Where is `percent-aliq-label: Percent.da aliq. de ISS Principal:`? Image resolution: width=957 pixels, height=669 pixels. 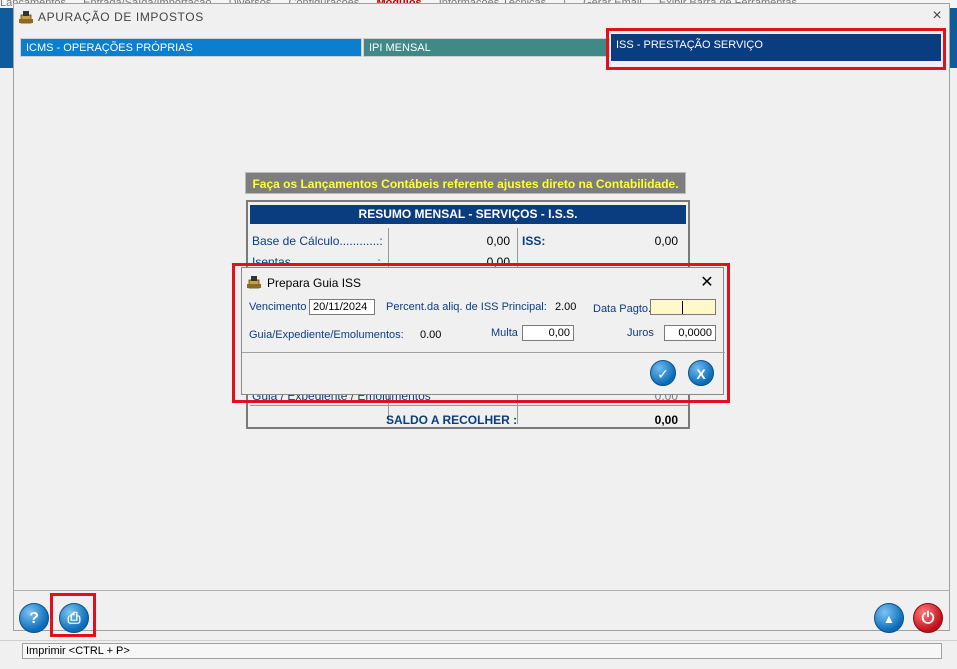 percent-aliq-label: Percent.da aliq. de ISS Principal: is located at coordinates (466, 307).